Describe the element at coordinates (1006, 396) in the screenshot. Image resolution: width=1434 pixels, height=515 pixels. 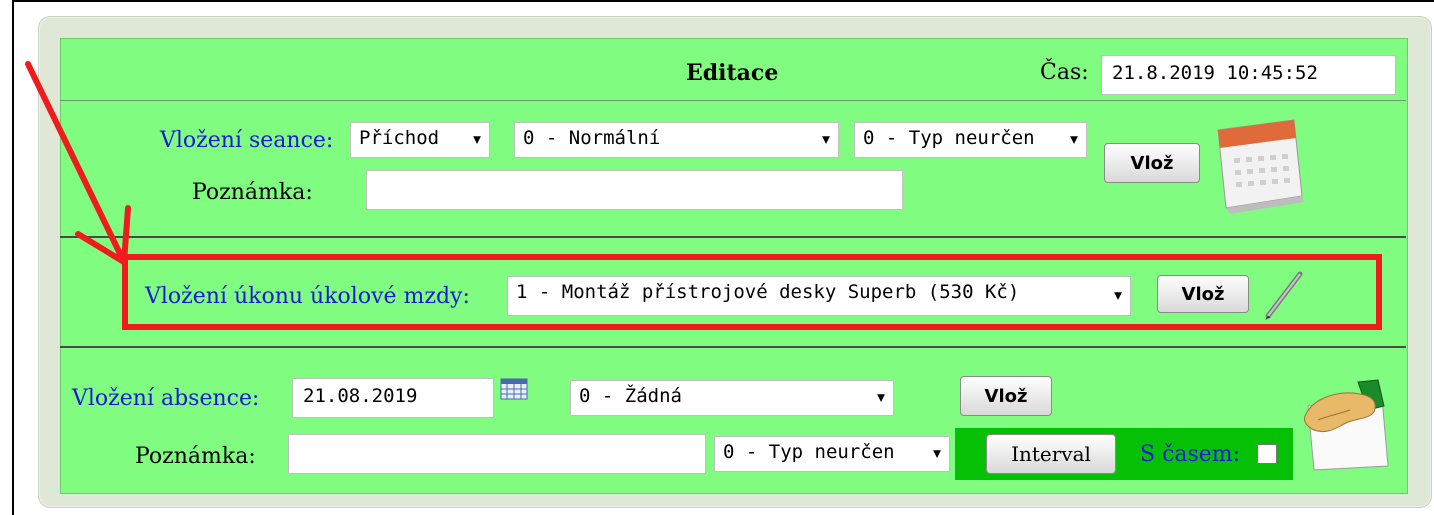
I see `absence-insert-button: Vlož` at that location.